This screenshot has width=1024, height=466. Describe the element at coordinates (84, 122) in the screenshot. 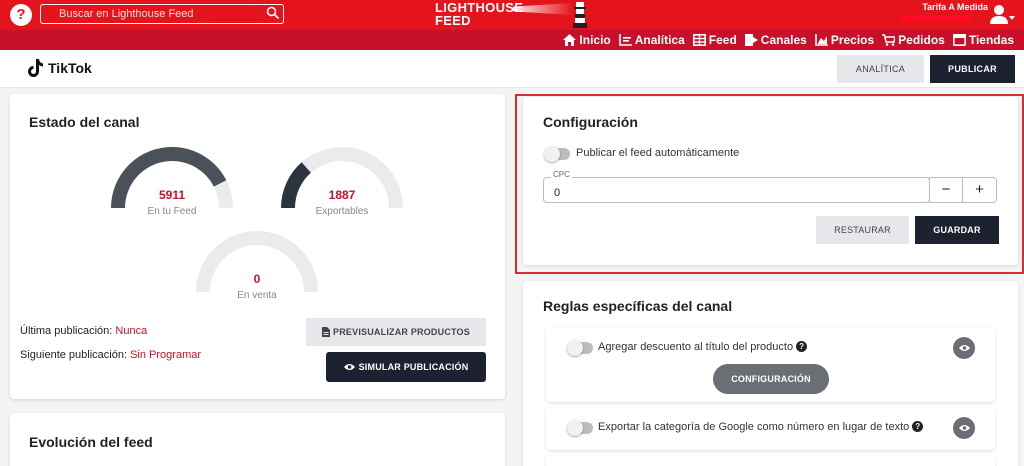

I see `estado-title: Estado del canal` at that location.